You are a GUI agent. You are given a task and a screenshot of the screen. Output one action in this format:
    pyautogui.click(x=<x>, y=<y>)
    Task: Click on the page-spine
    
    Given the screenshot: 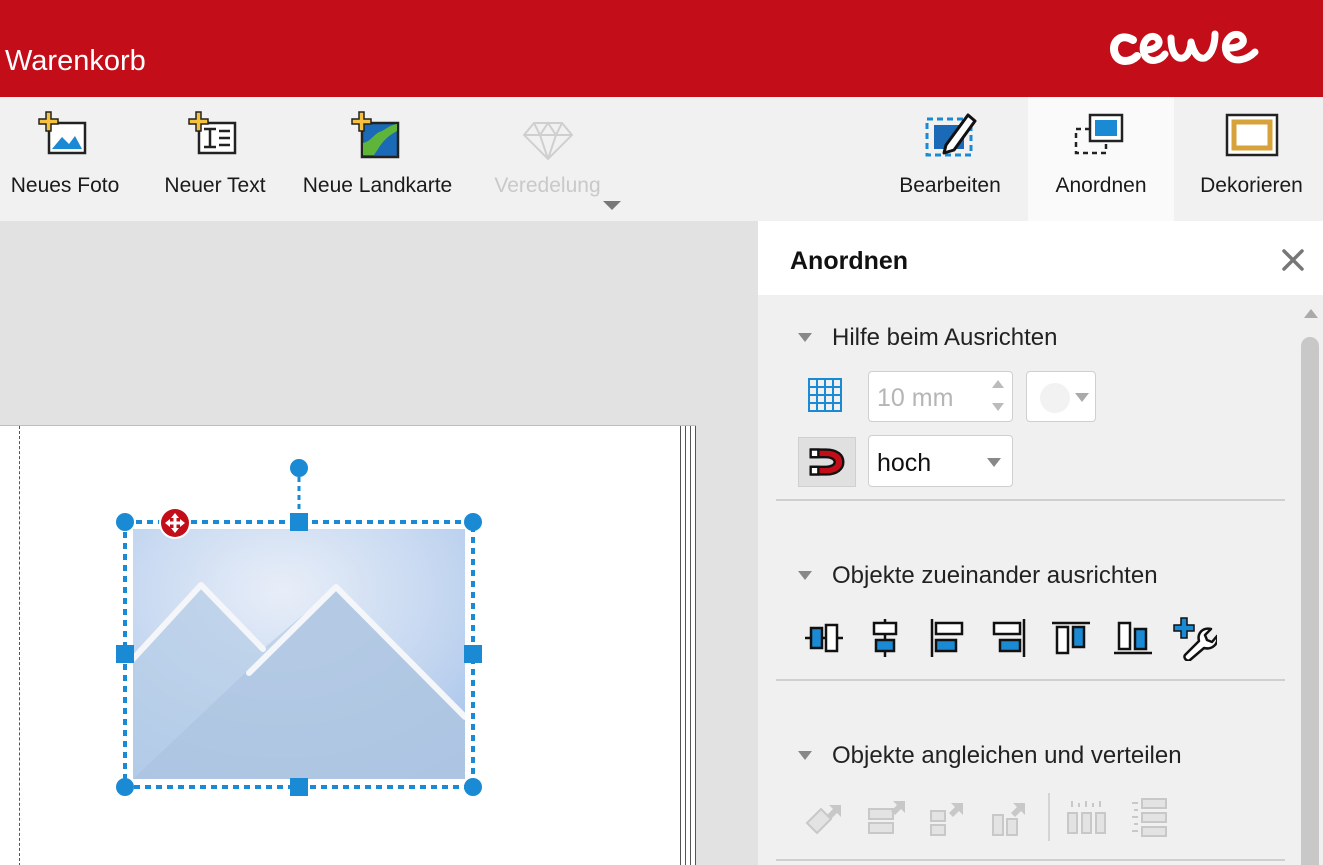 What is the action you would take?
    pyautogui.click(x=687, y=645)
    